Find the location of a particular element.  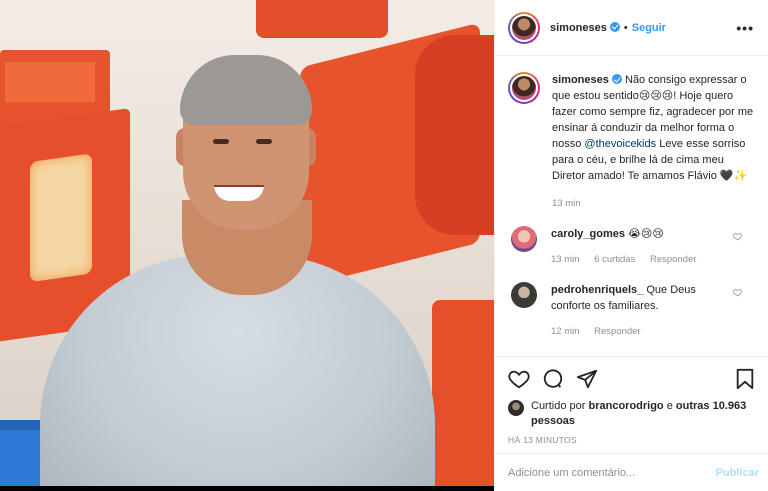

author-username: simoneses is located at coordinates (585, 27).